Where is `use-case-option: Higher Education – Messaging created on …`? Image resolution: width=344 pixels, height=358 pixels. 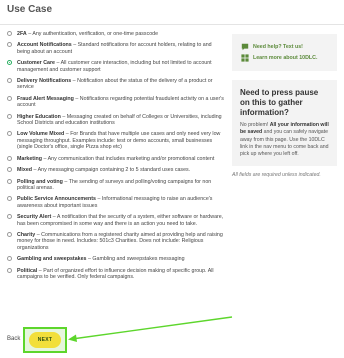 use-case-option: Higher Education – Messaging created on … is located at coordinates (116, 120).